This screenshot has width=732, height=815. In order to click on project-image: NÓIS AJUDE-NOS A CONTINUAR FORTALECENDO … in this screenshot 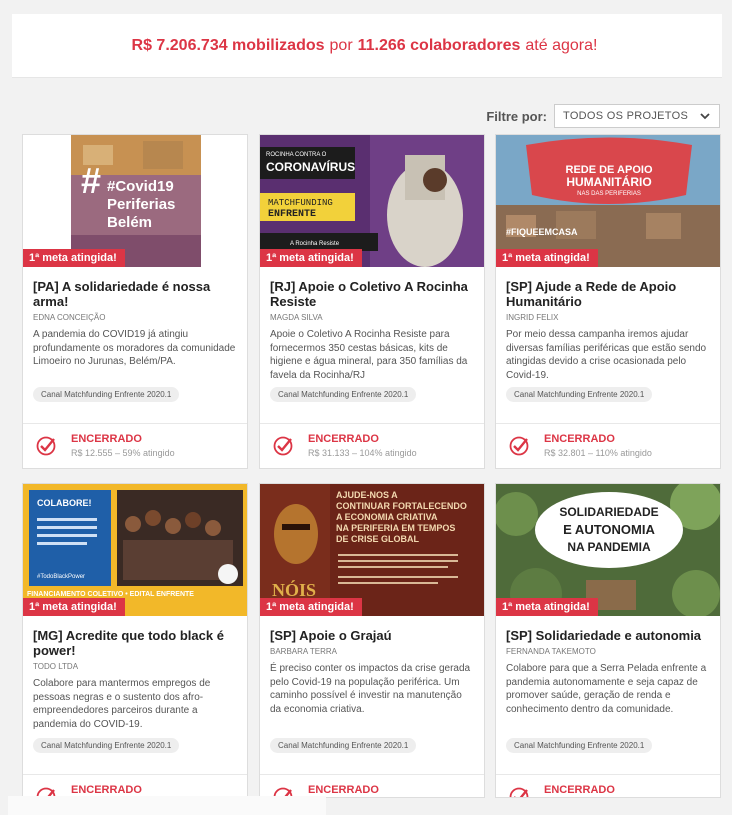, I will do `click(372, 550)`.